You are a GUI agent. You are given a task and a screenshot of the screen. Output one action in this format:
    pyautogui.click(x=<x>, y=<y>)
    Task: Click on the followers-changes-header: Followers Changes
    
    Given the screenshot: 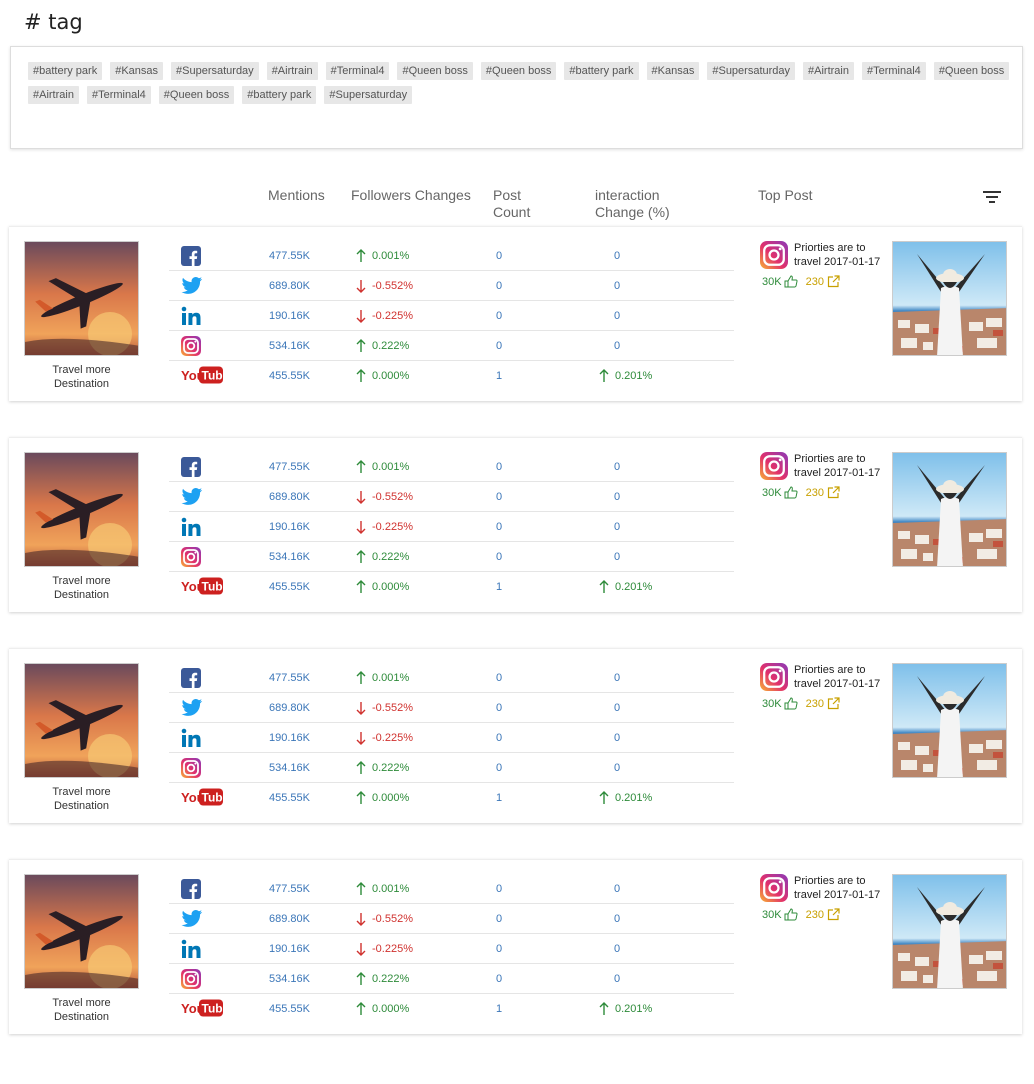 What is the action you would take?
    pyautogui.click(x=411, y=195)
    